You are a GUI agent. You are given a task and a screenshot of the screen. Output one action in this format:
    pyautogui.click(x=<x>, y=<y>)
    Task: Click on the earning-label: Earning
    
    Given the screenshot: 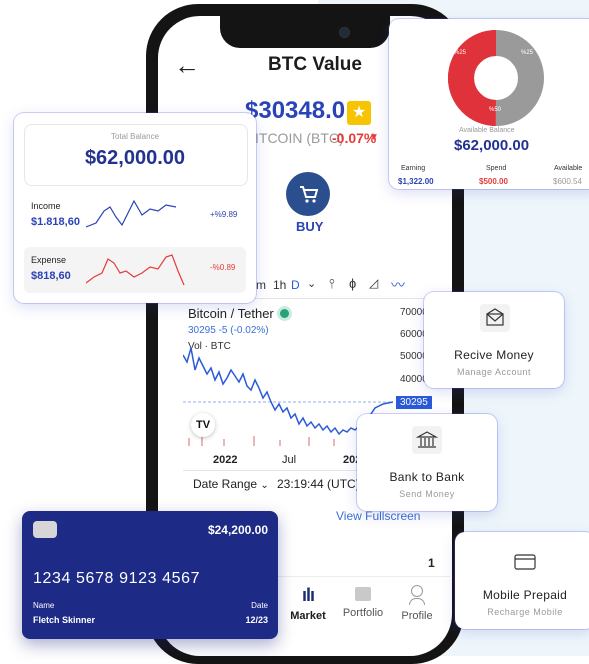 What is the action you would take?
    pyautogui.click(x=413, y=168)
    